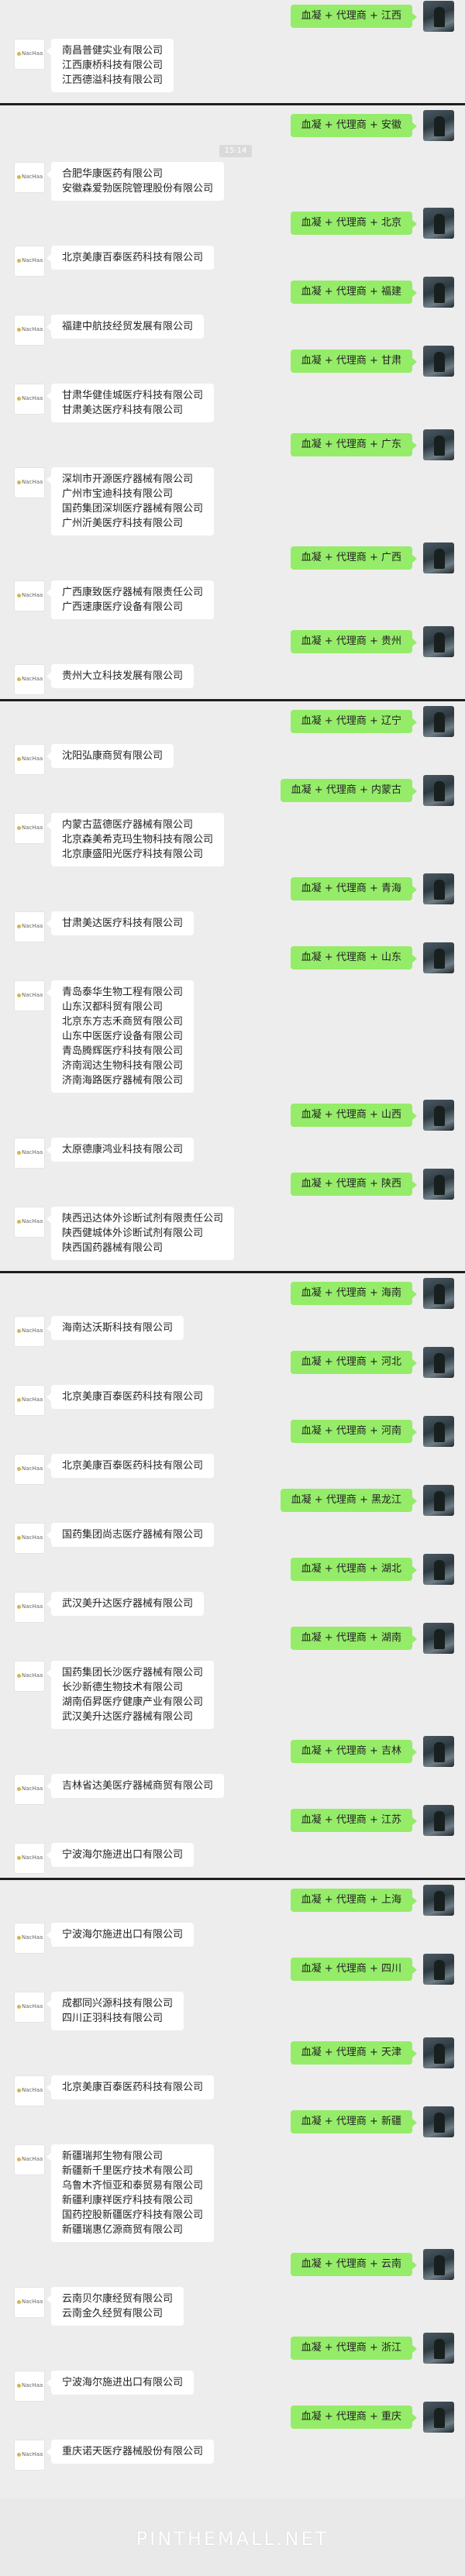 The width and height of the screenshot is (465, 2576). What do you see at coordinates (354, 721) in the screenshot?
I see `outgoing-message-bubble: 血凝 + 代理商 + 辽宁` at bounding box center [354, 721].